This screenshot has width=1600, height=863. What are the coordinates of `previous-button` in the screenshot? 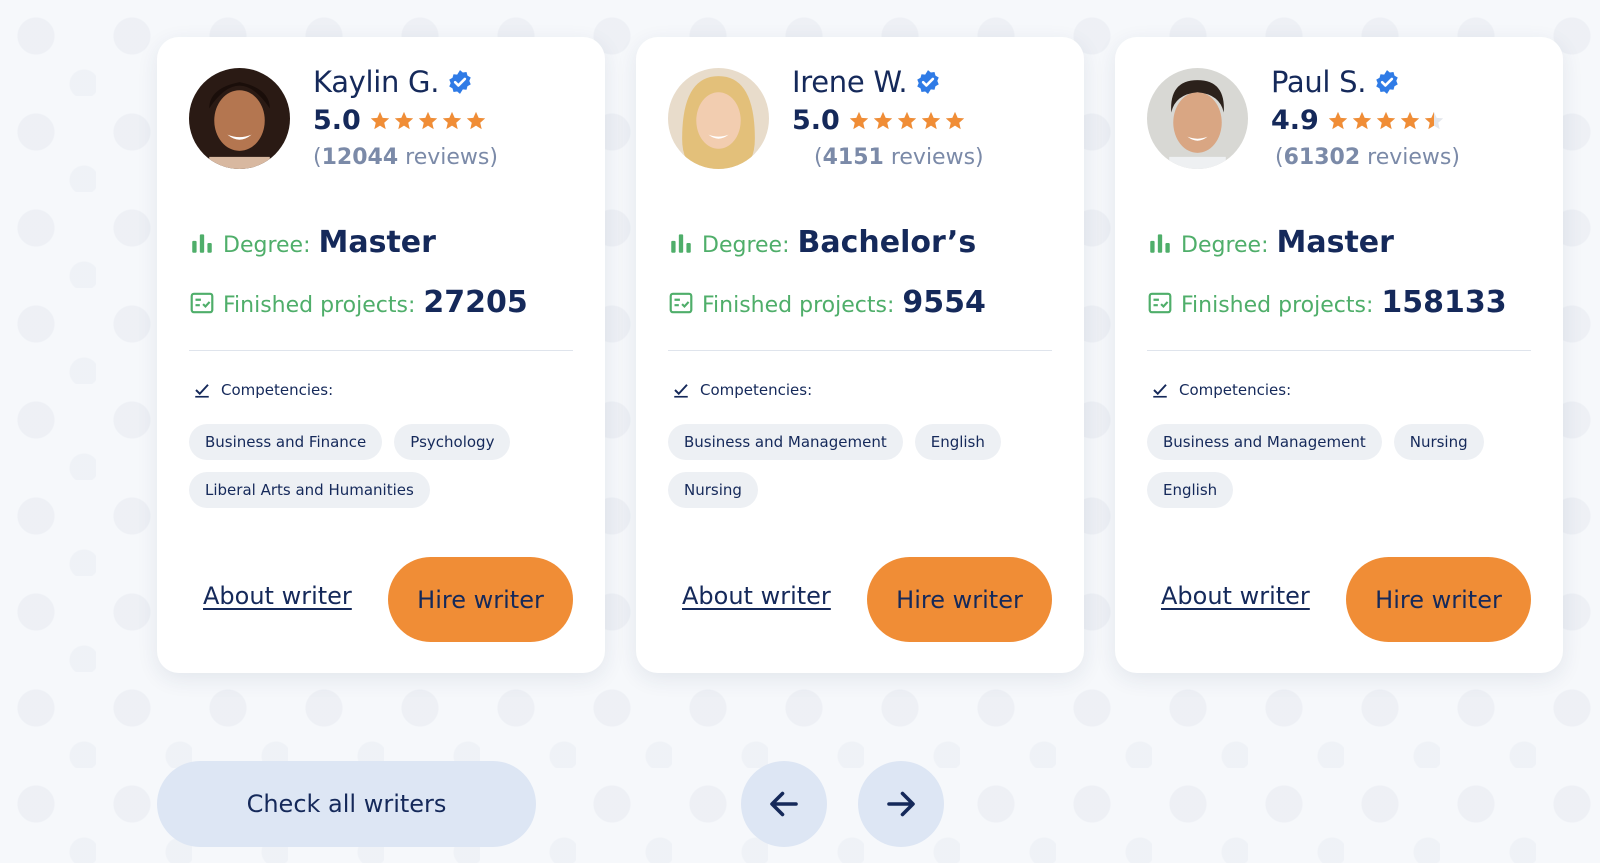 It's located at (784, 804).